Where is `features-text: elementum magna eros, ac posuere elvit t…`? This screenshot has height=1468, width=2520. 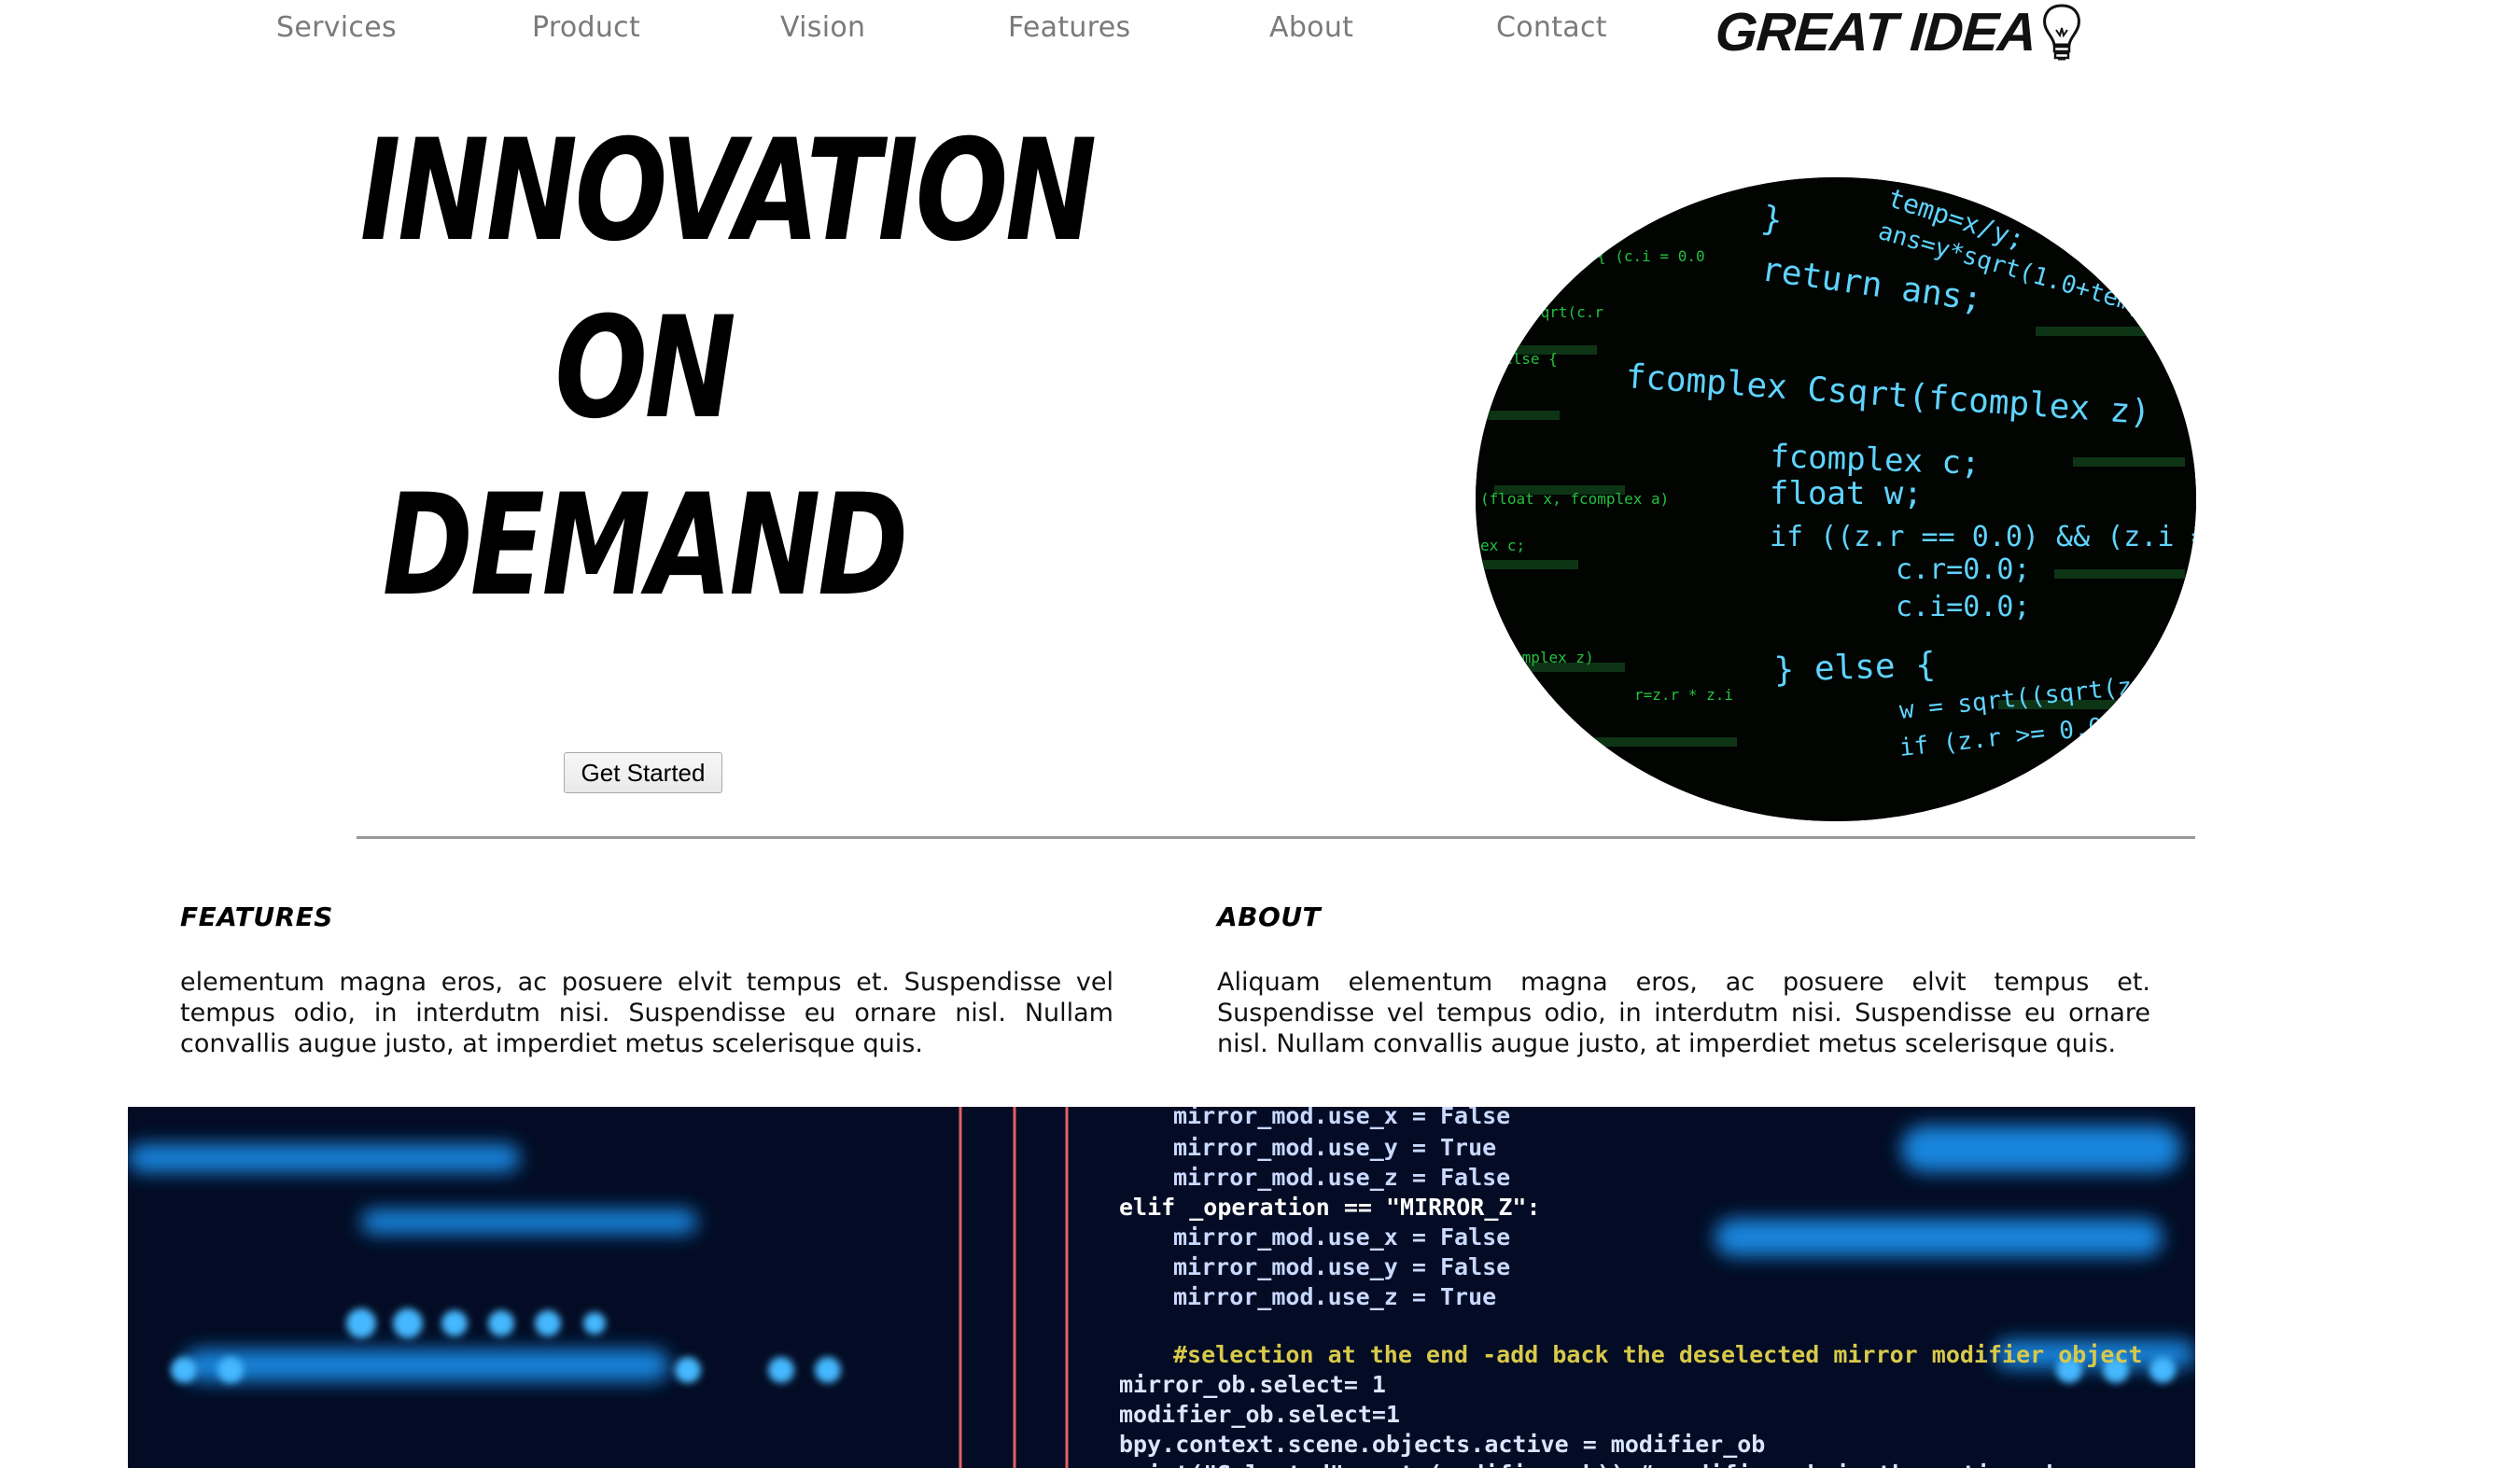
features-text: elementum magna eros, ac posuere elvit t… is located at coordinates (646, 1013).